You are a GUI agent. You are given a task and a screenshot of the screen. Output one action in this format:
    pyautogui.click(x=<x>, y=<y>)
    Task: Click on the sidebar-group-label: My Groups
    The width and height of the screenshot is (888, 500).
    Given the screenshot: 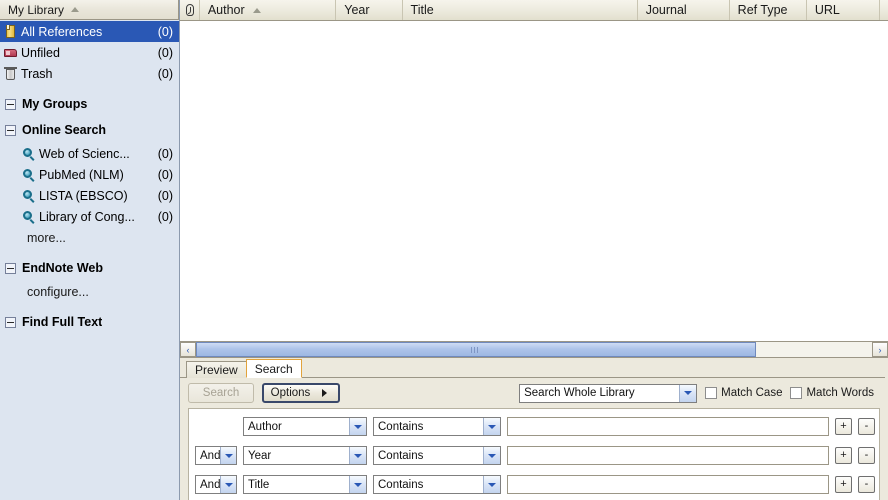 What is the action you would take?
    pyautogui.click(x=55, y=104)
    